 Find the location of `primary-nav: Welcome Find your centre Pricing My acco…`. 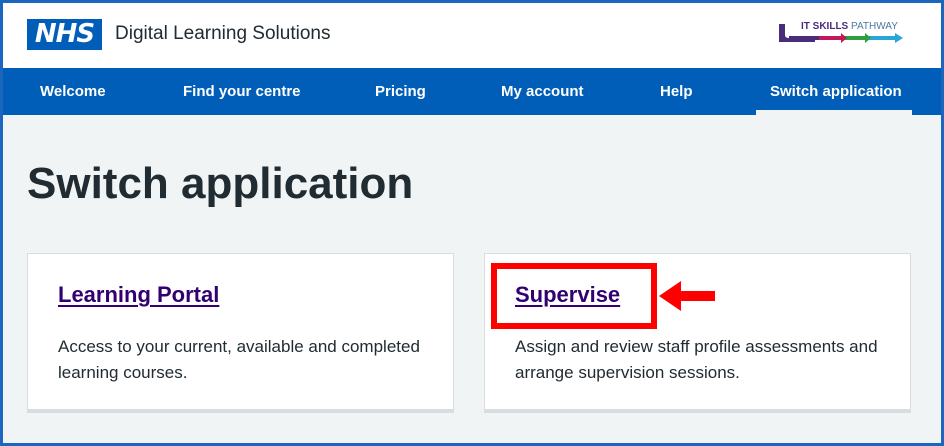

primary-nav: Welcome Find your centre Pricing My acco… is located at coordinates (472, 91).